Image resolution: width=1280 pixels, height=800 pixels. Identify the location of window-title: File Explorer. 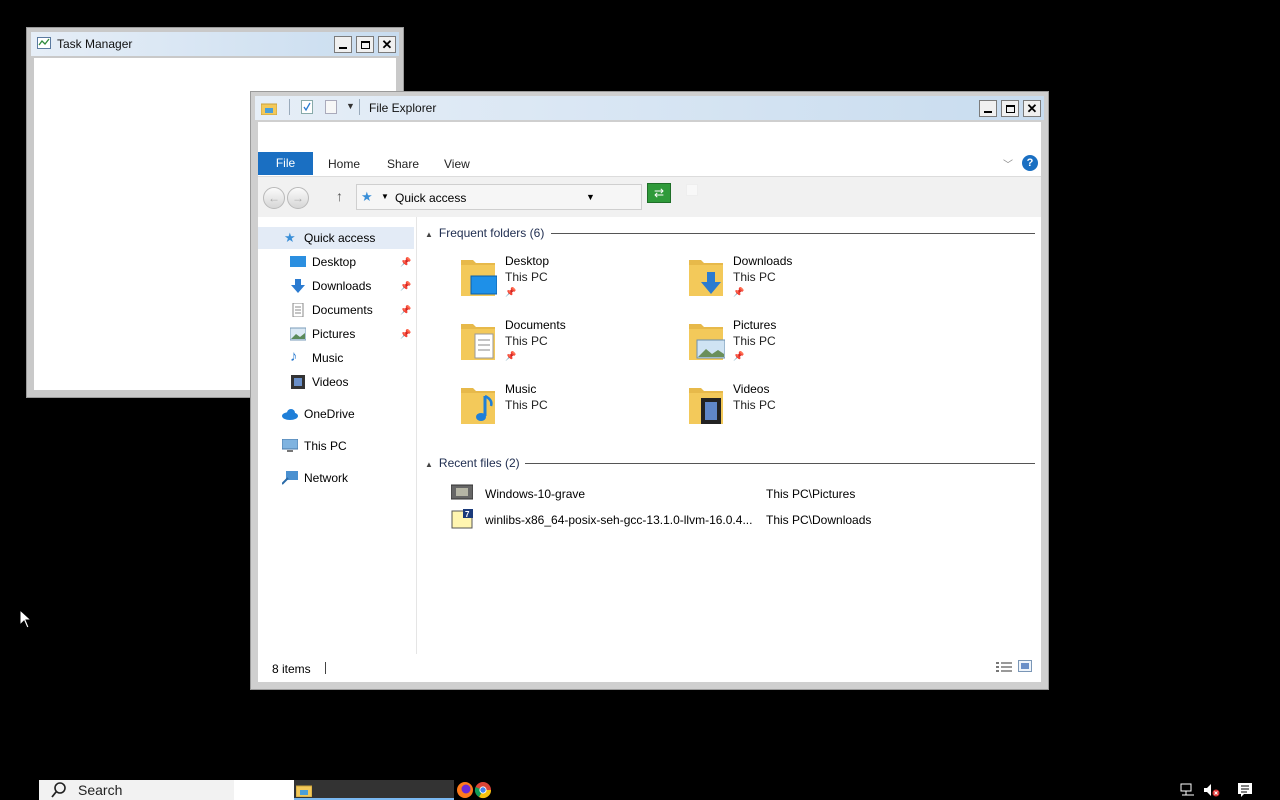
(403, 108).